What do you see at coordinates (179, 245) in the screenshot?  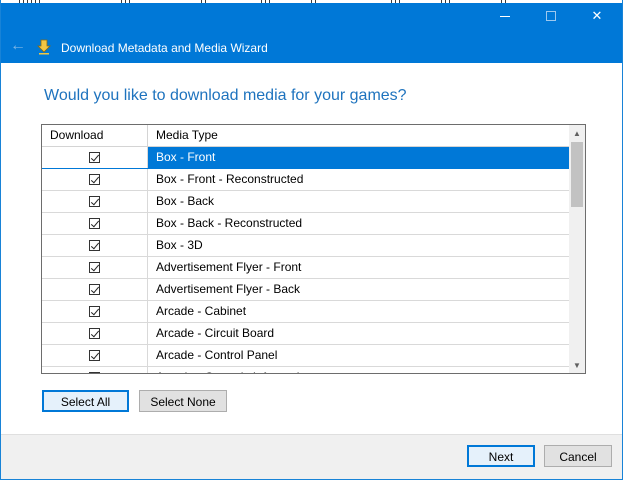 I see `media-type-cell: Box - 3D` at bounding box center [179, 245].